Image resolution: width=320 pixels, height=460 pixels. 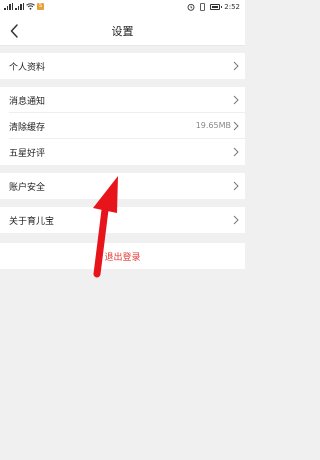 I want to click on status-left: S, so click(x=24, y=6).